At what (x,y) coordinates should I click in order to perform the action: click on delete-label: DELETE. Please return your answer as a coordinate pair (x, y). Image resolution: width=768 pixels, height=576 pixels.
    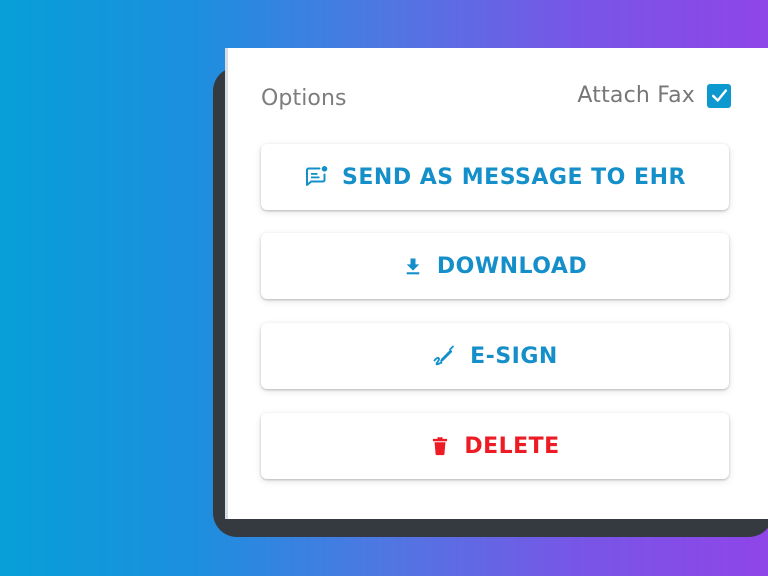
    Looking at the image, I should click on (512, 446).